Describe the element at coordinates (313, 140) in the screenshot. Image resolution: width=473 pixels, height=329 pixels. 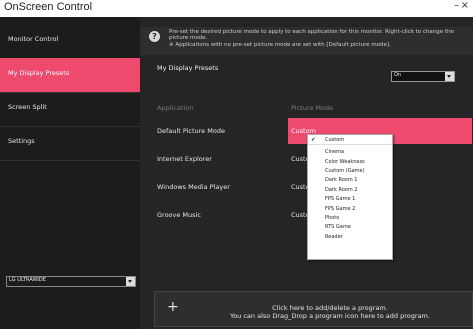
I see `check-icon: ✔` at that location.